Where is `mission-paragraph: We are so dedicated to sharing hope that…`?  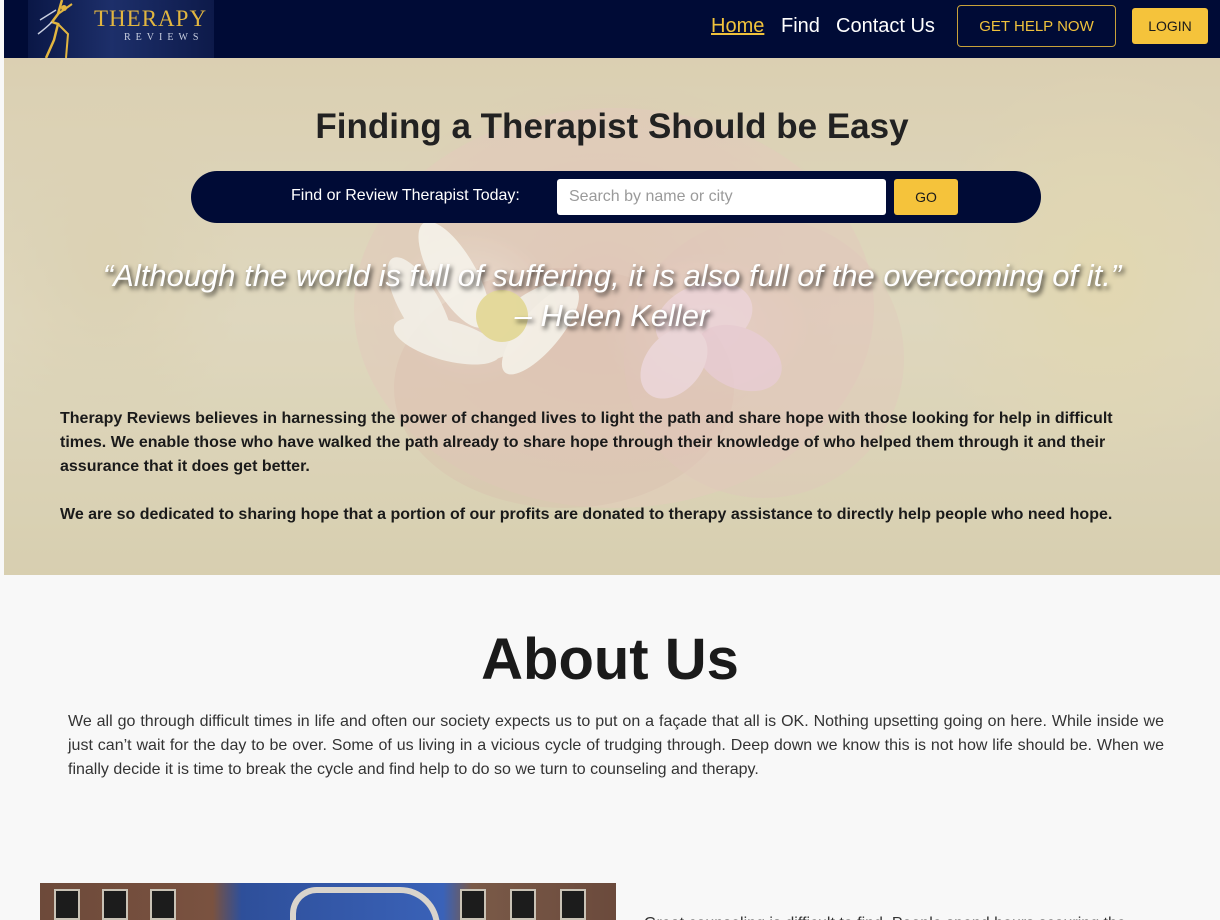 mission-paragraph: We are so dedicated to sharing hope that… is located at coordinates (586, 514).